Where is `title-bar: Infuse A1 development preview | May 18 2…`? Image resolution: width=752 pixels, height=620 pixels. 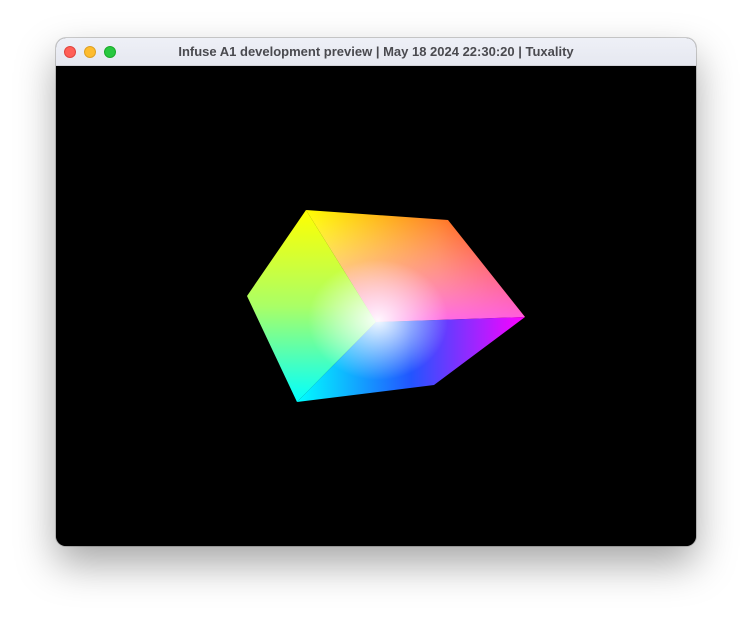 title-bar: Infuse A1 development preview | May 18 2… is located at coordinates (376, 52).